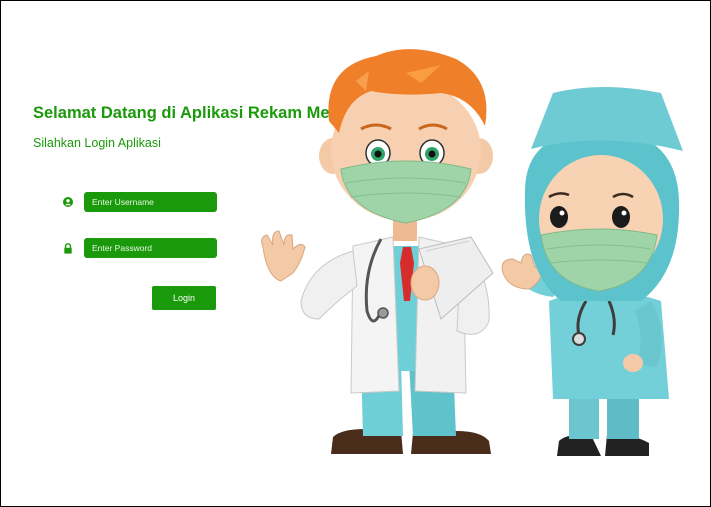 This screenshot has height=507, width=711. I want to click on page-subtitle: Silahkan Login Aplikasi, so click(97, 143).